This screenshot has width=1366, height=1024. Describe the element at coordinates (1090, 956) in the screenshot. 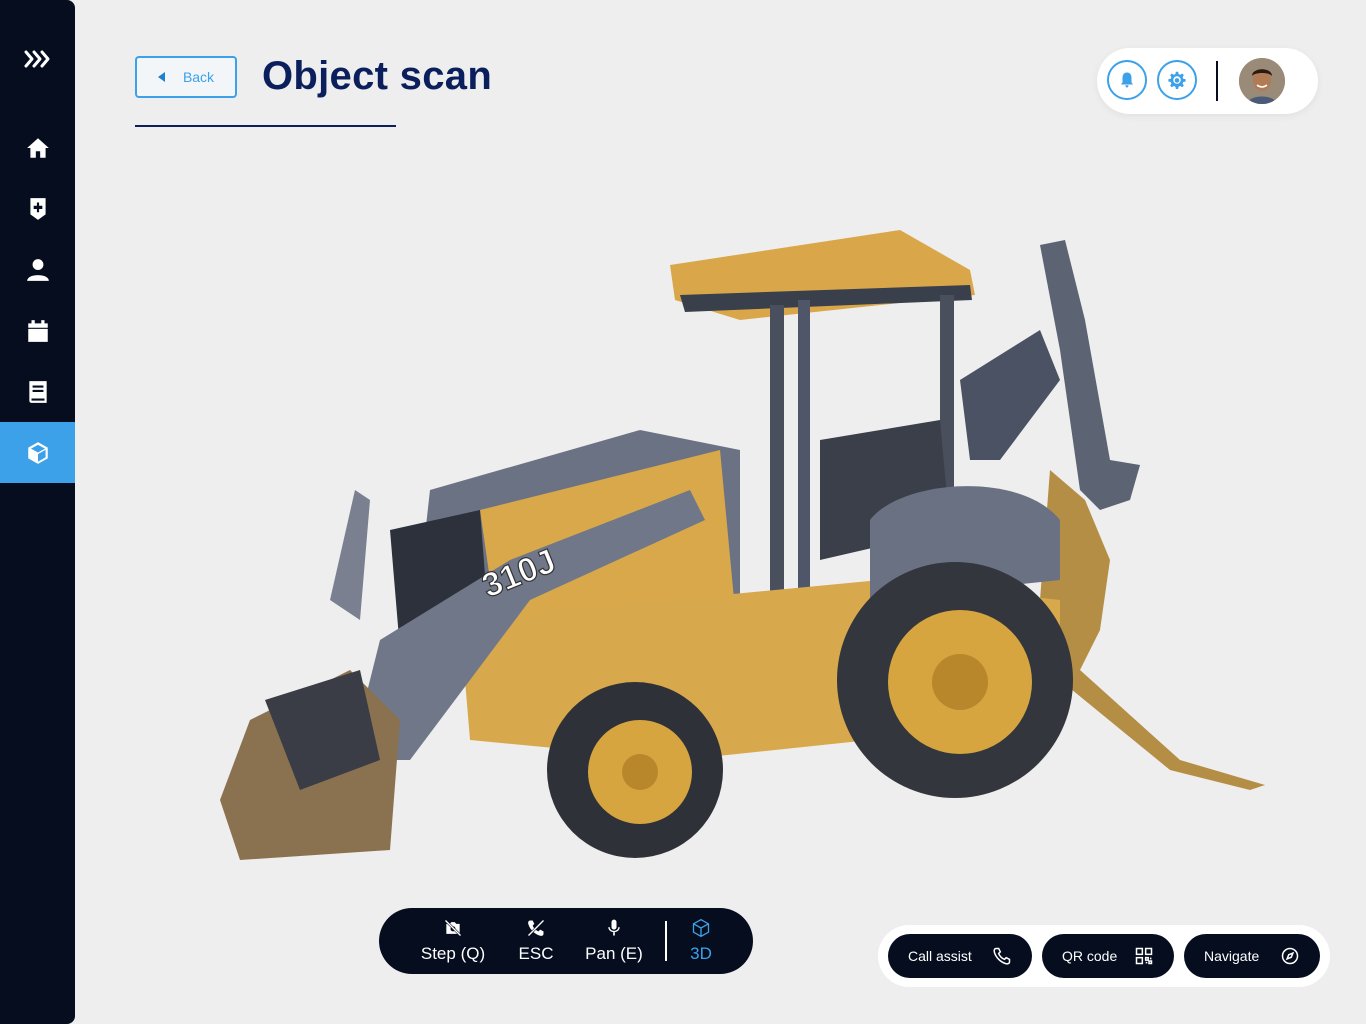

I see `qr-code-label: QR code` at that location.